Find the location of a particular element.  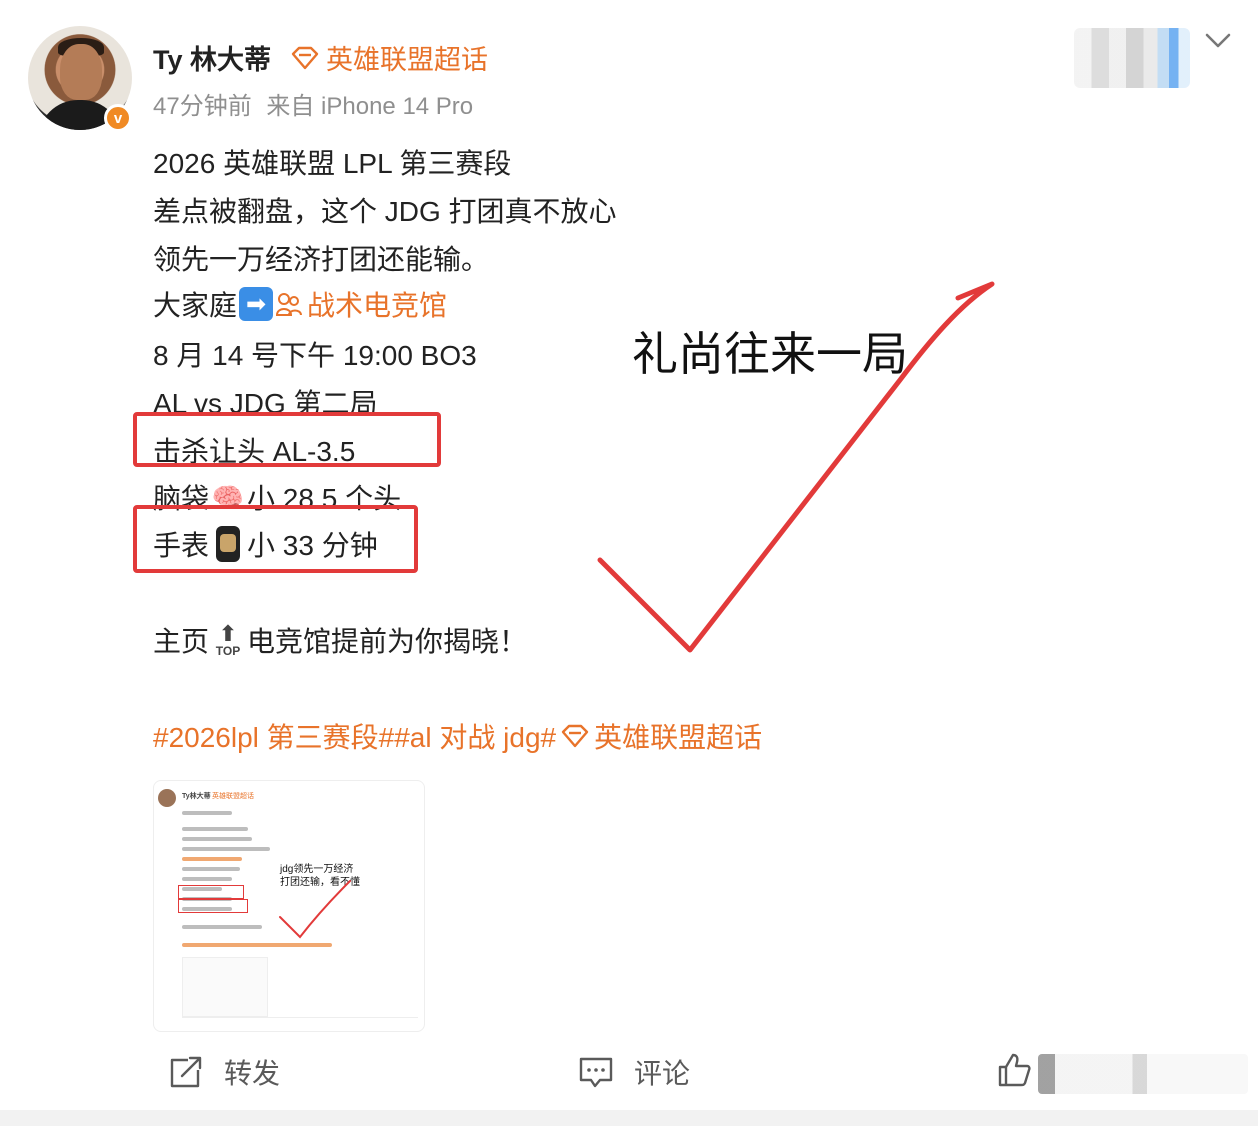

verified-badge-label: v is located at coordinates (118, 118).